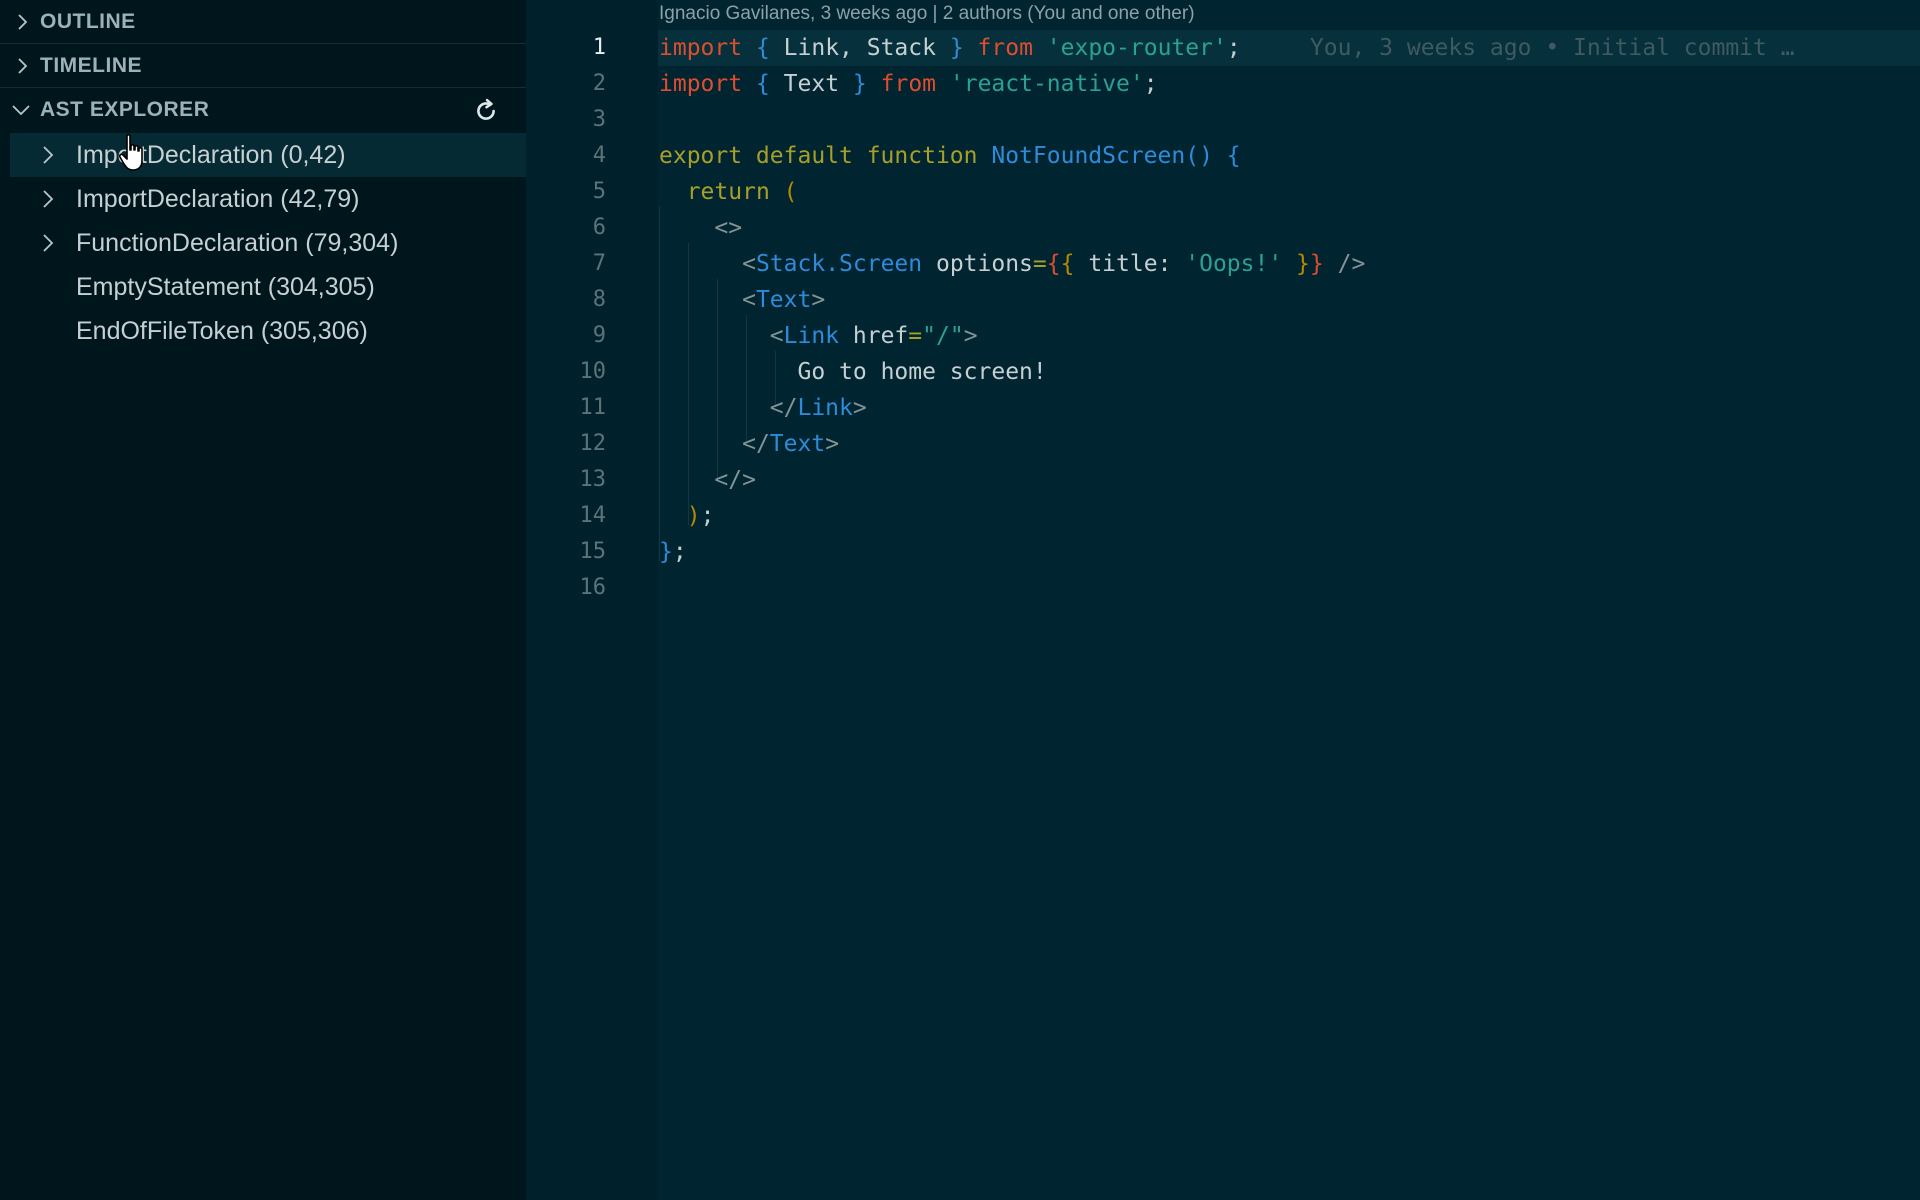  What do you see at coordinates (763, 408) in the screenshot?
I see `code-line-11: </Link>` at bounding box center [763, 408].